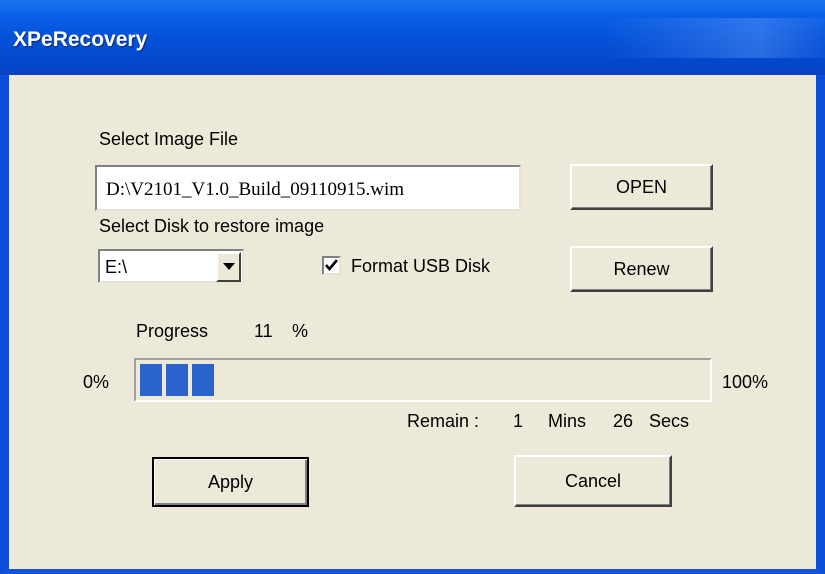 The width and height of the screenshot is (825, 574). What do you see at coordinates (172, 331) in the screenshot?
I see `progress-label: Progress` at bounding box center [172, 331].